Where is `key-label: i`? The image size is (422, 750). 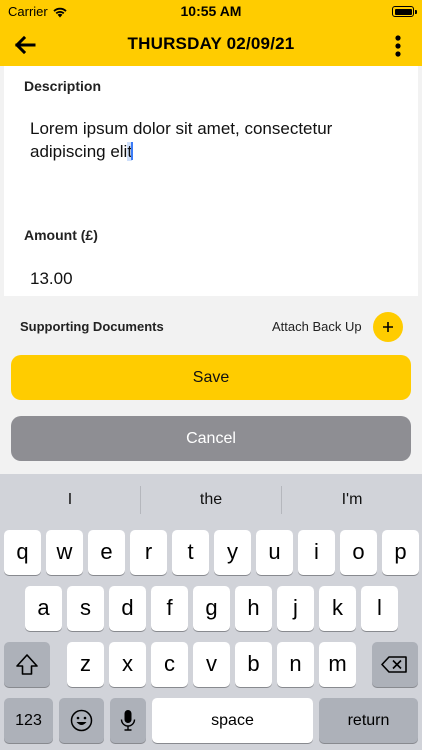
key-label: i is located at coordinates (316, 551).